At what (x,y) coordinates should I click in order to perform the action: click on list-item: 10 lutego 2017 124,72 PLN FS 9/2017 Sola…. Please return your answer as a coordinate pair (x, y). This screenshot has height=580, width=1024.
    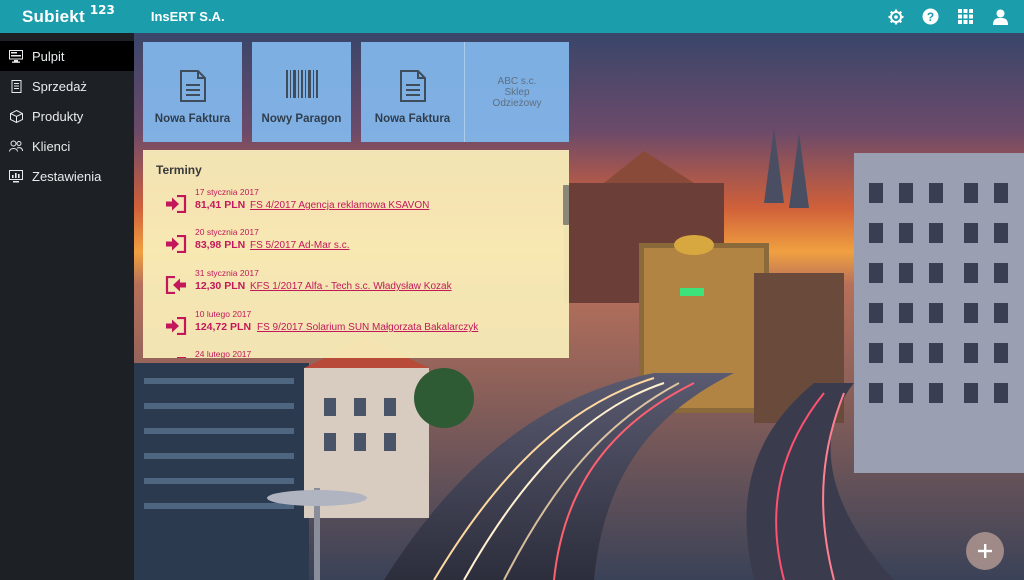
    Looking at the image, I should click on (360, 327).